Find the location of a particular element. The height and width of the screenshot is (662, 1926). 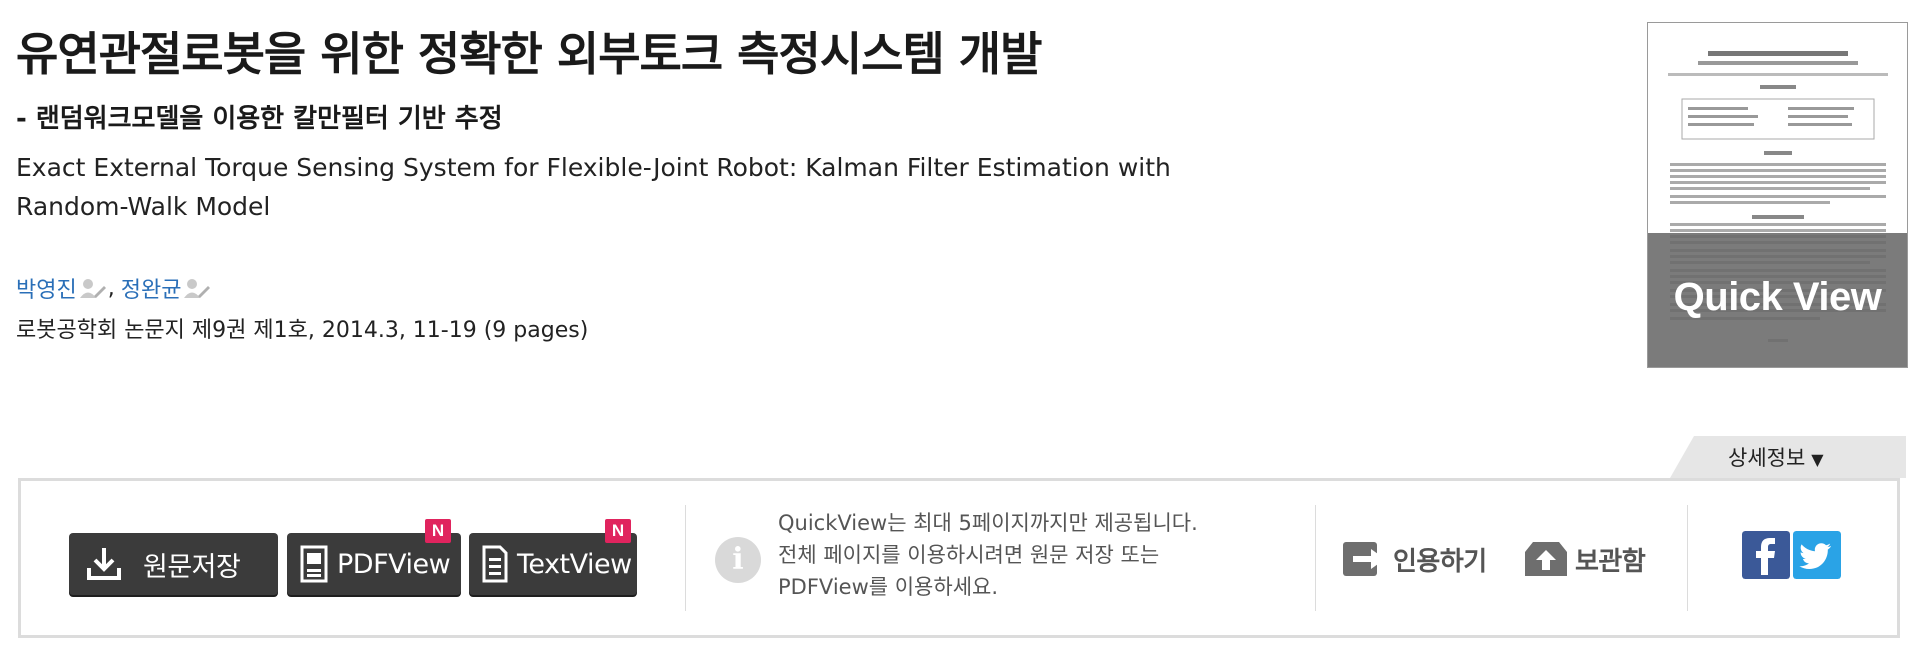

save-archive-icon is located at coordinates (1546, 559).